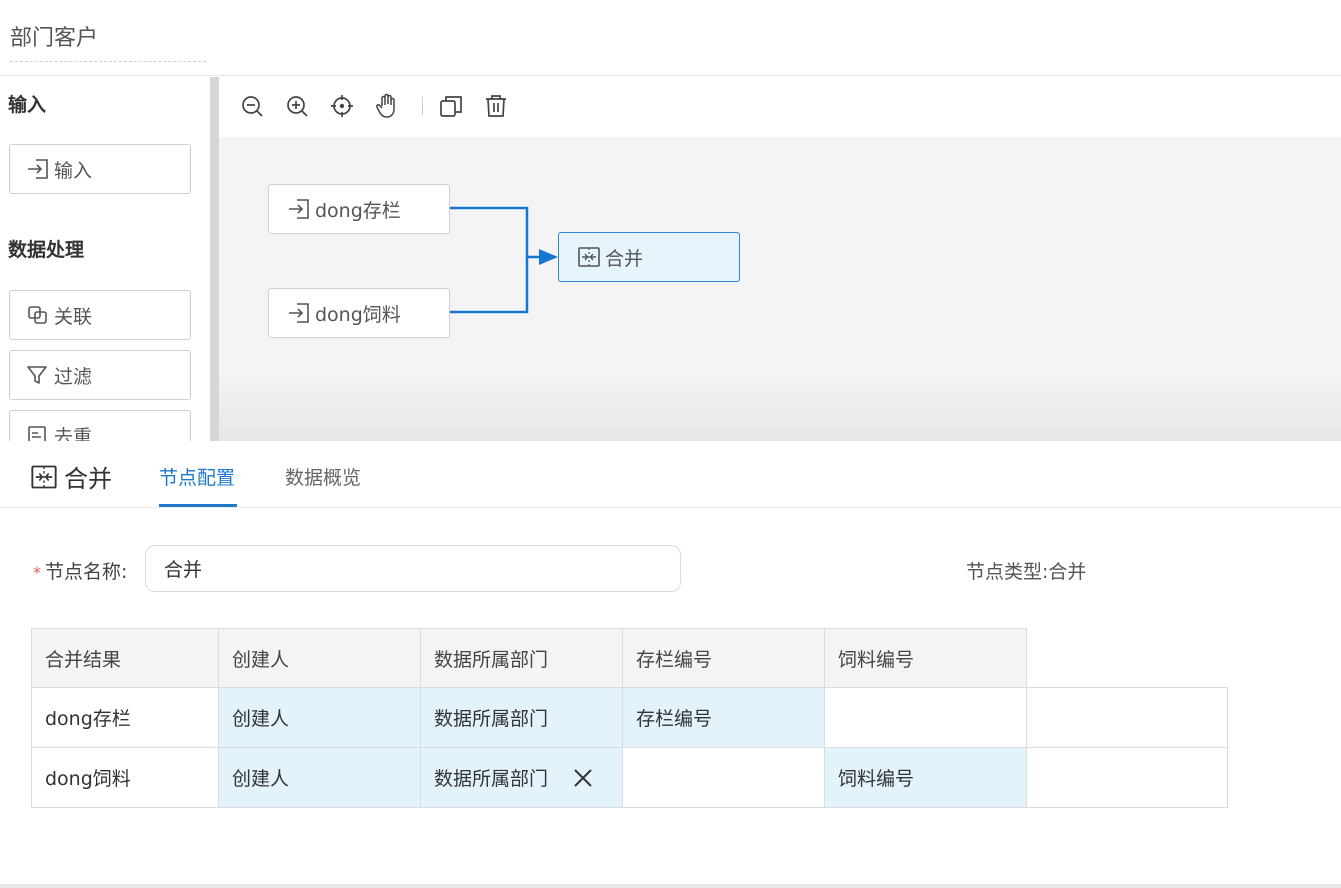 This screenshot has width=1341, height=888. What do you see at coordinates (320, 658) in the screenshot?
I see `table-header-cell: 创建人` at bounding box center [320, 658].